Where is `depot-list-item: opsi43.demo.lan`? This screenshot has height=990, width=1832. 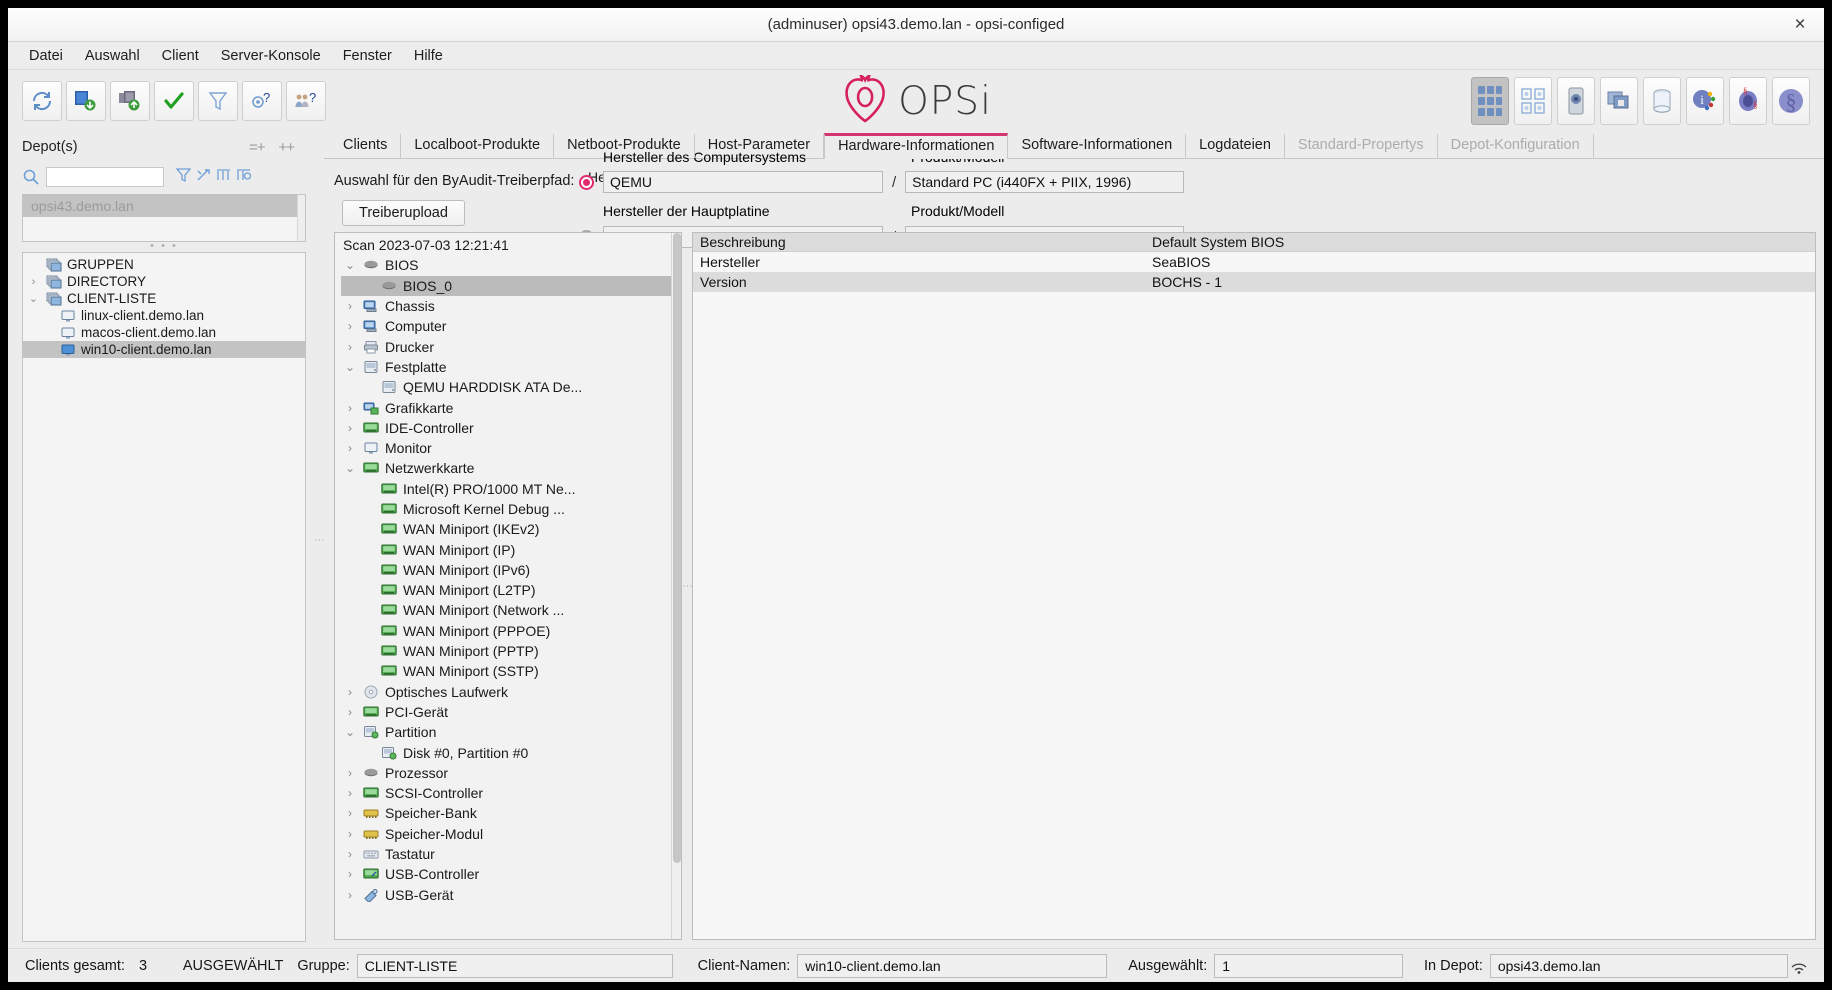
depot-list-item: opsi43.demo.lan is located at coordinates (164, 206).